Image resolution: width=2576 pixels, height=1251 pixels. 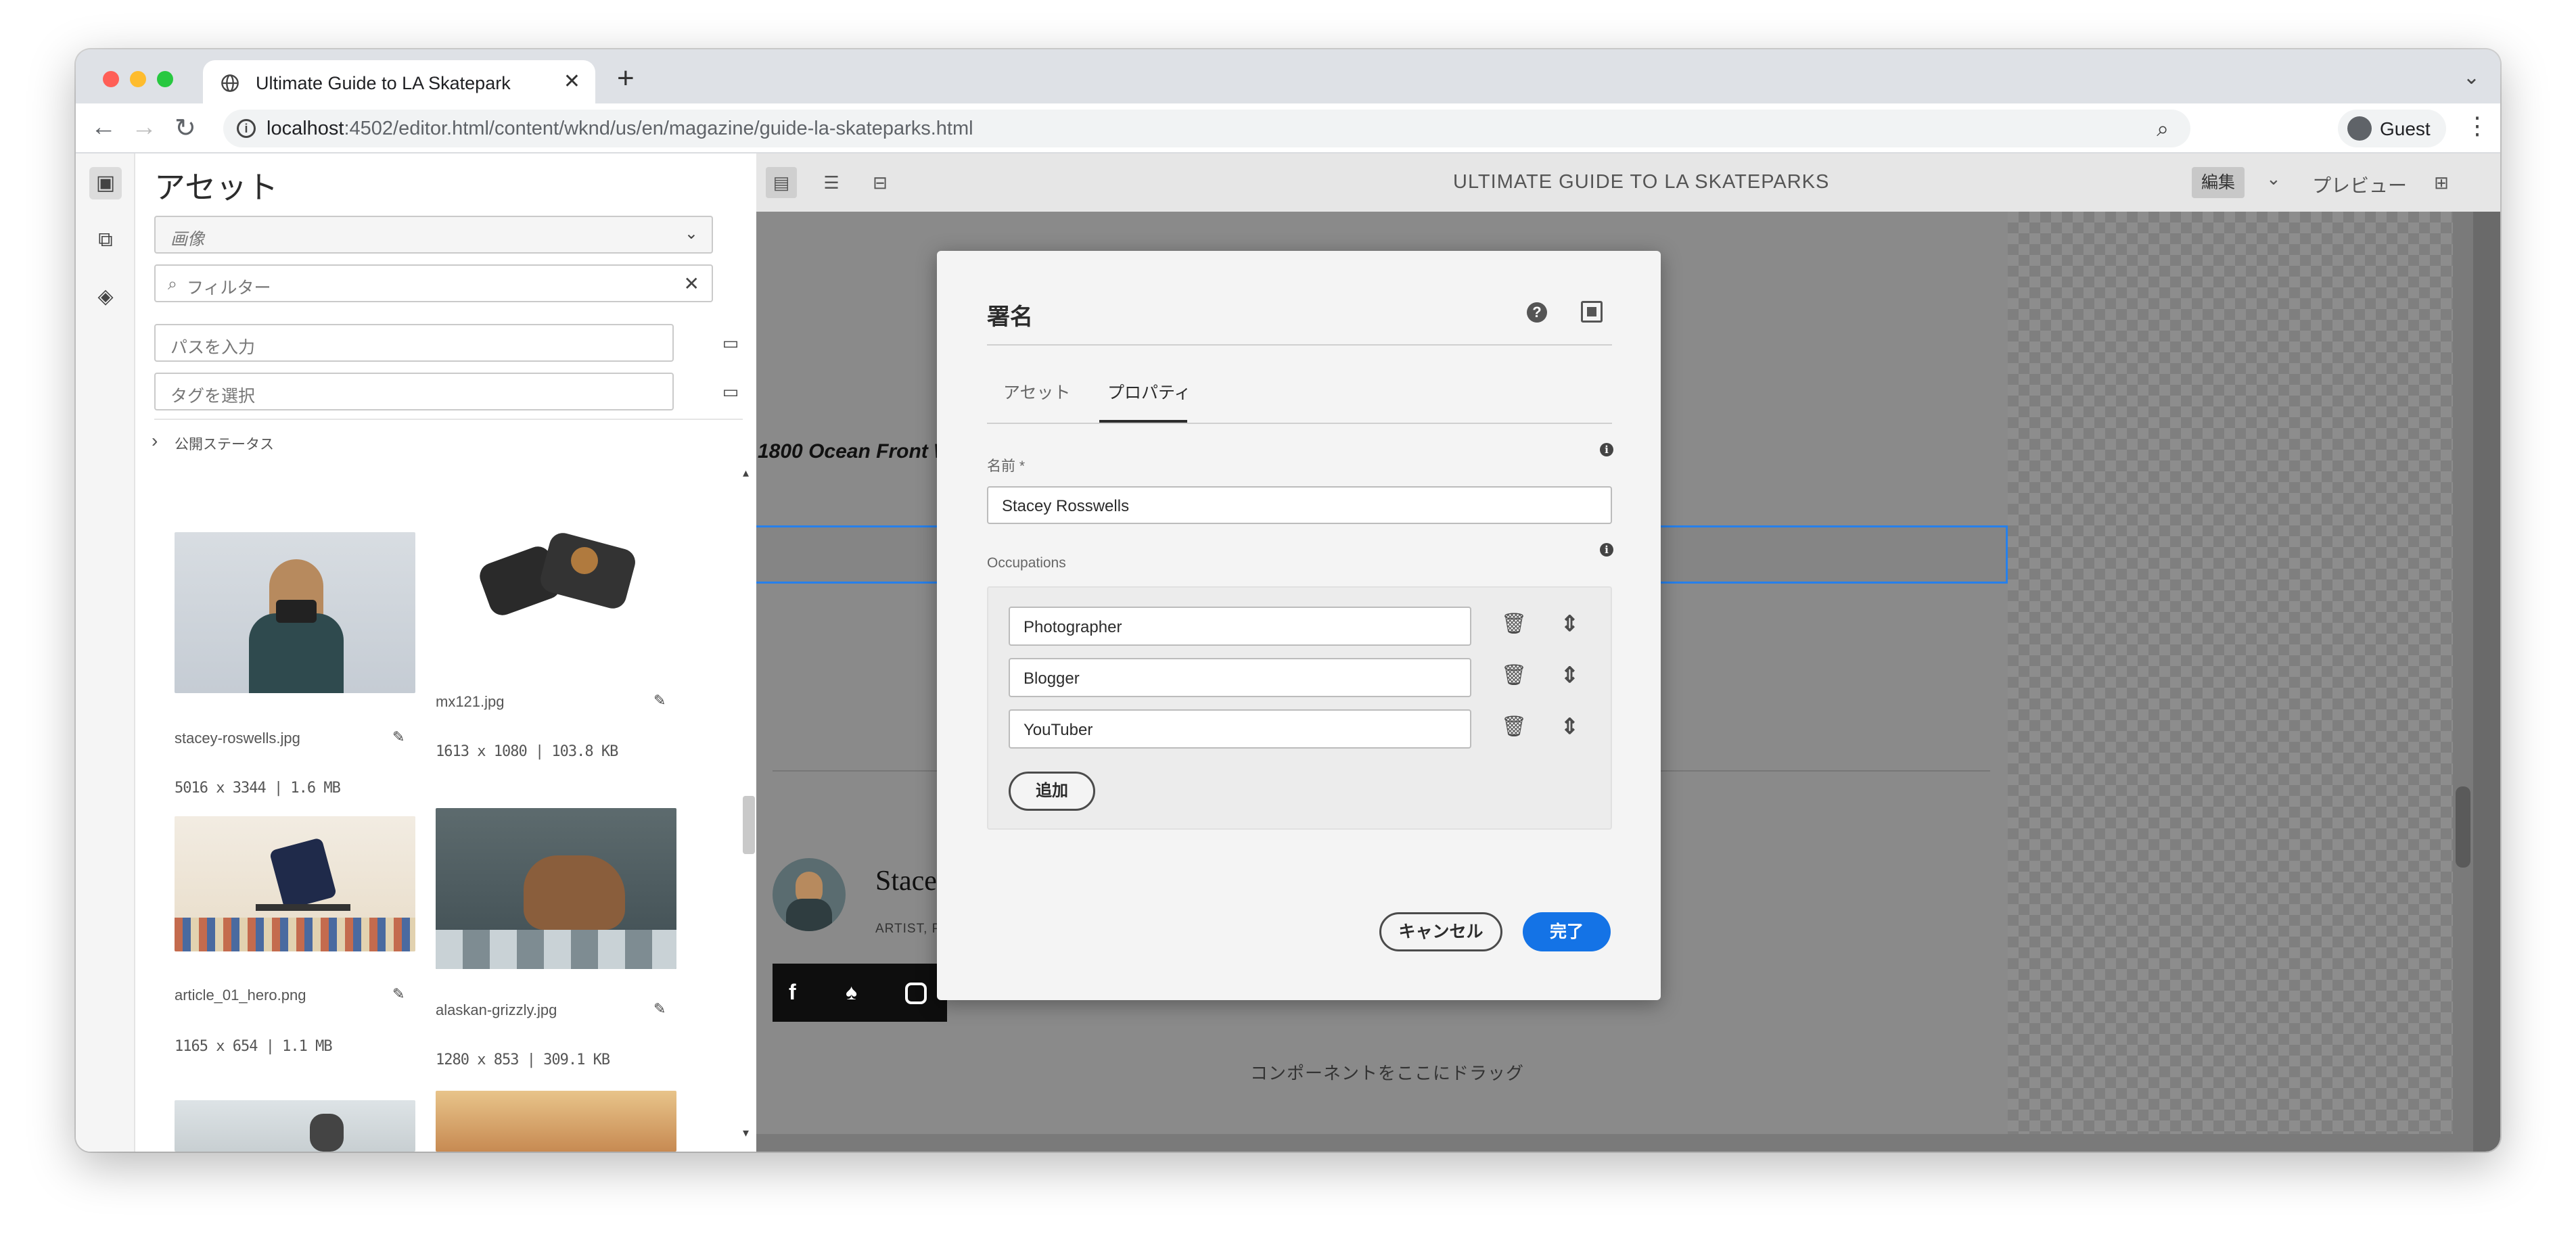 What do you see at coordinates (106, 240) in the screenshot?
I see `components-rail-icon: ⧉` at bounding box center [106, 240].